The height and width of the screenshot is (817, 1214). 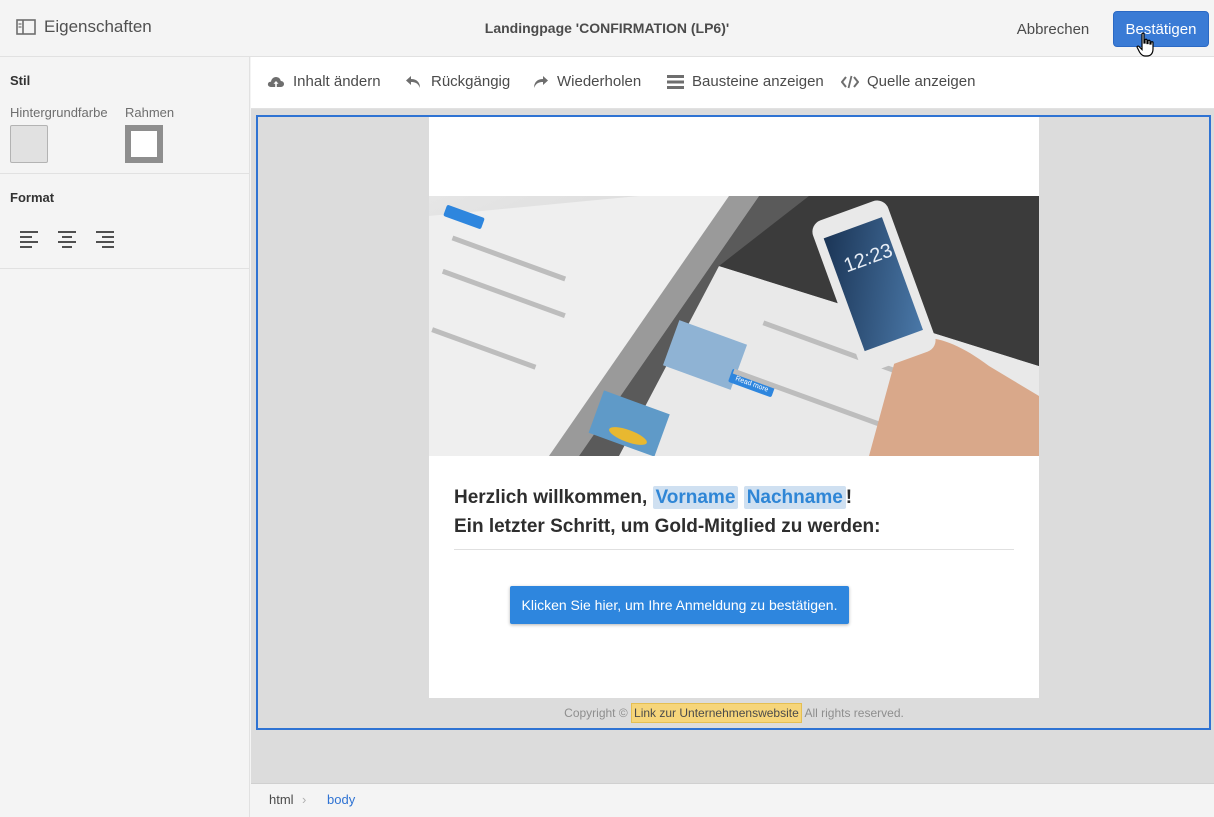 I want to click on undo-button: Rückgängig, so click(x=457, y=81).